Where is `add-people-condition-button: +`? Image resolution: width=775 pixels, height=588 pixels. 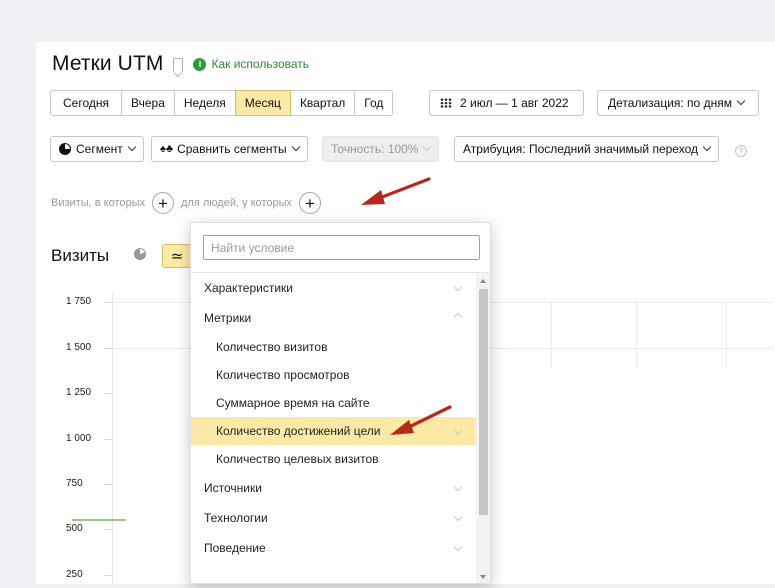
add-people-condition-button: + is located at coordinates (310, 203).